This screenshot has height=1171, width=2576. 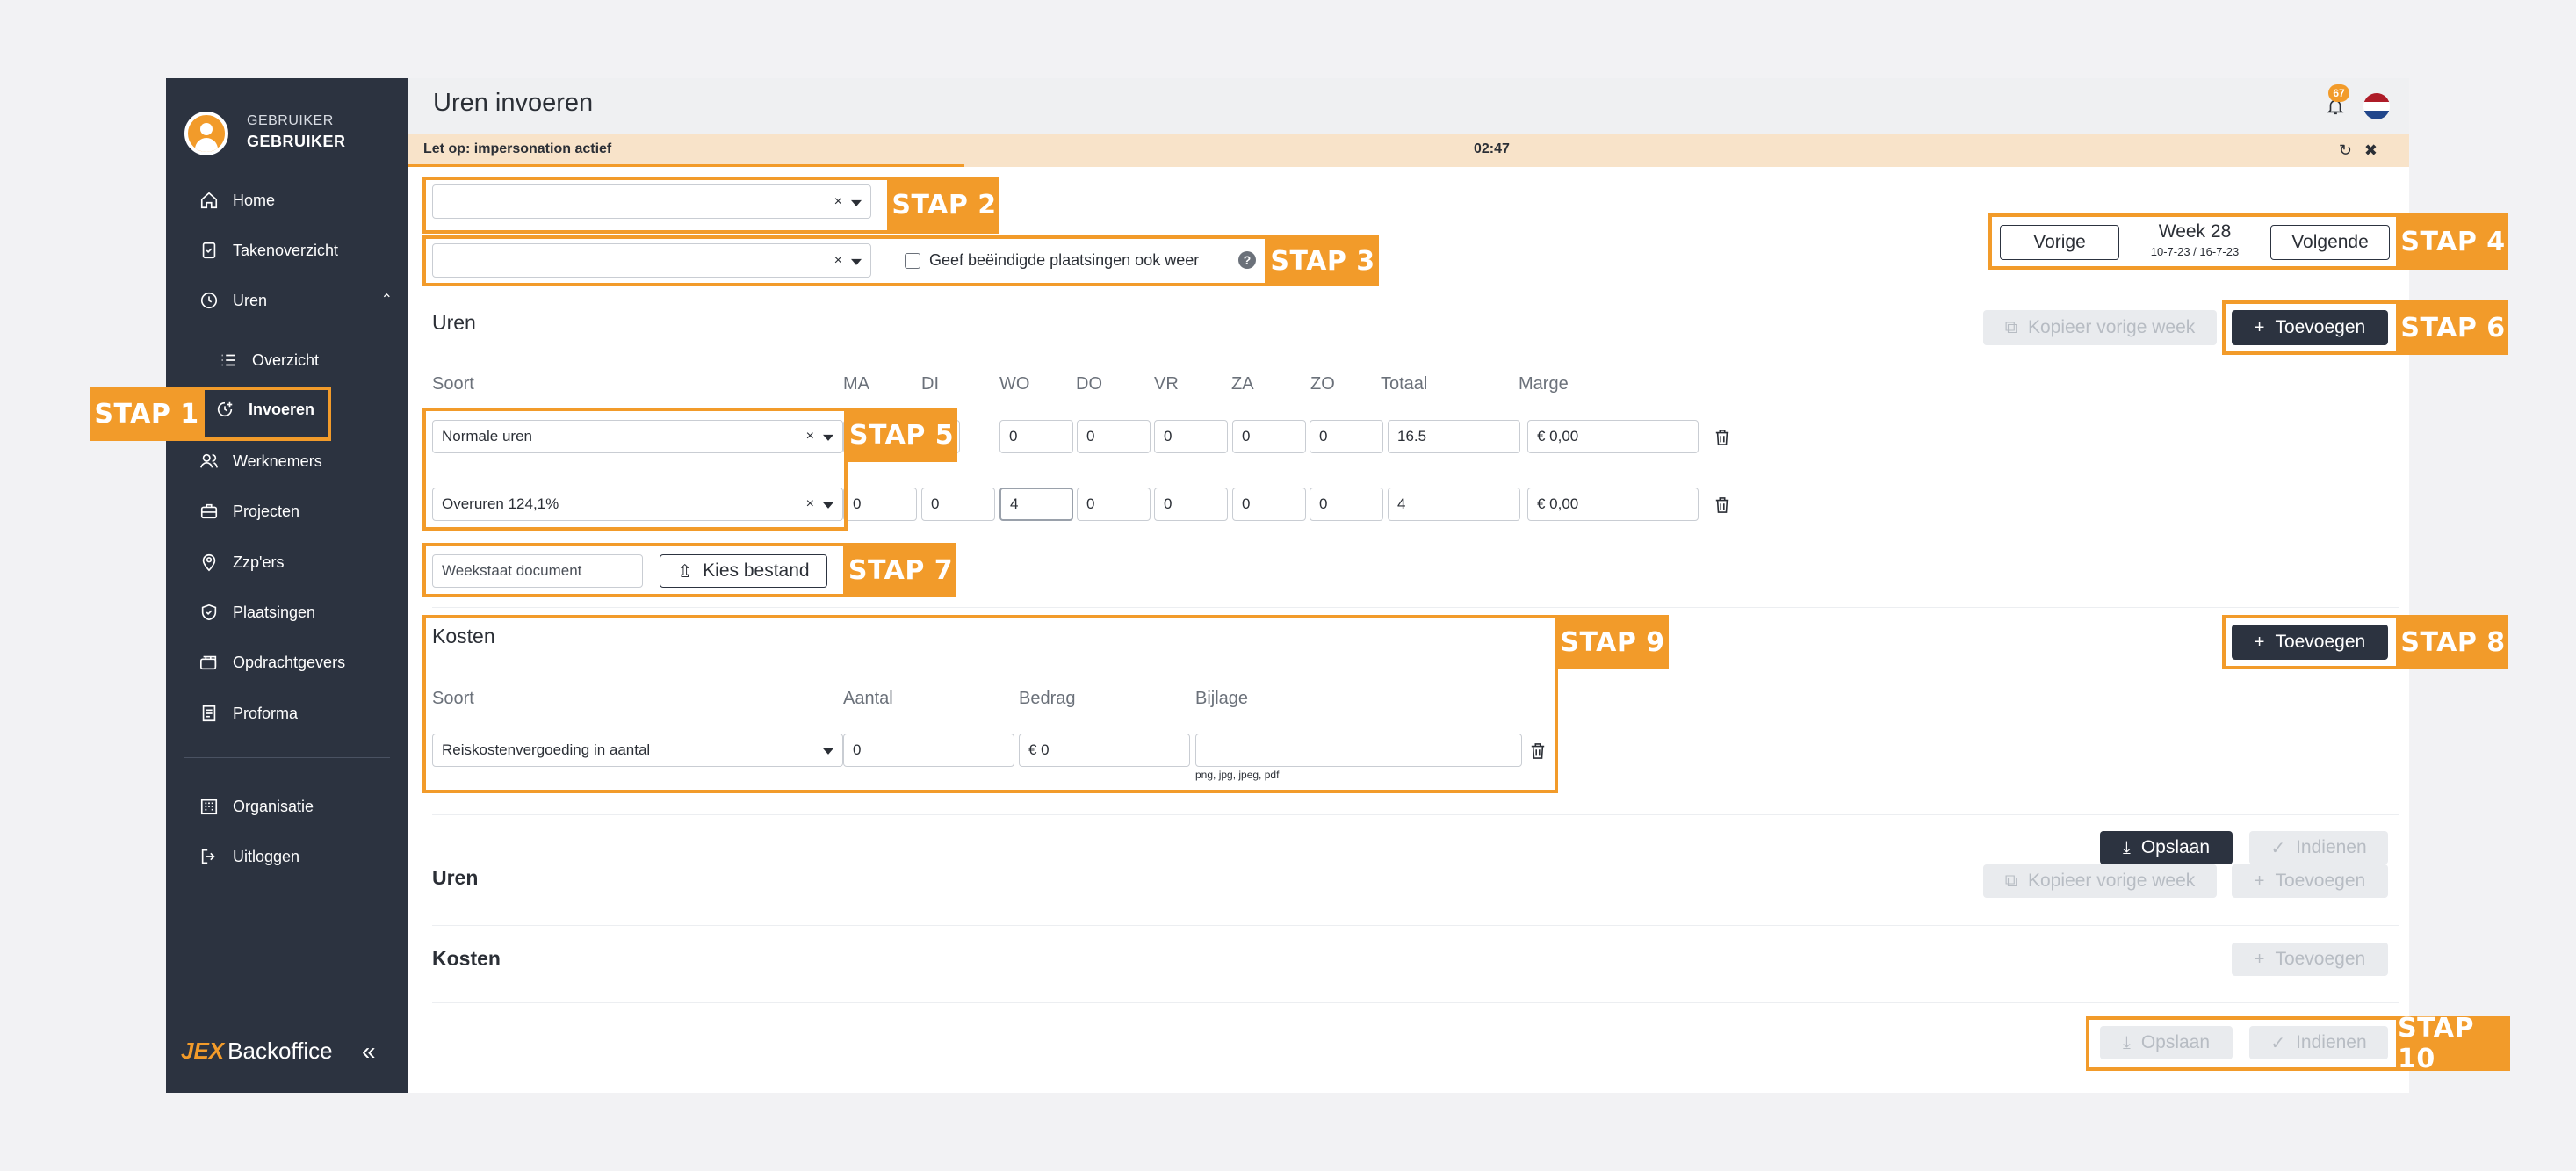 What do you see at coordinates (2166, 847) in the screenshot?
I see `save-button: ⤓ Opslaan` at bounding box center [2166, 847].